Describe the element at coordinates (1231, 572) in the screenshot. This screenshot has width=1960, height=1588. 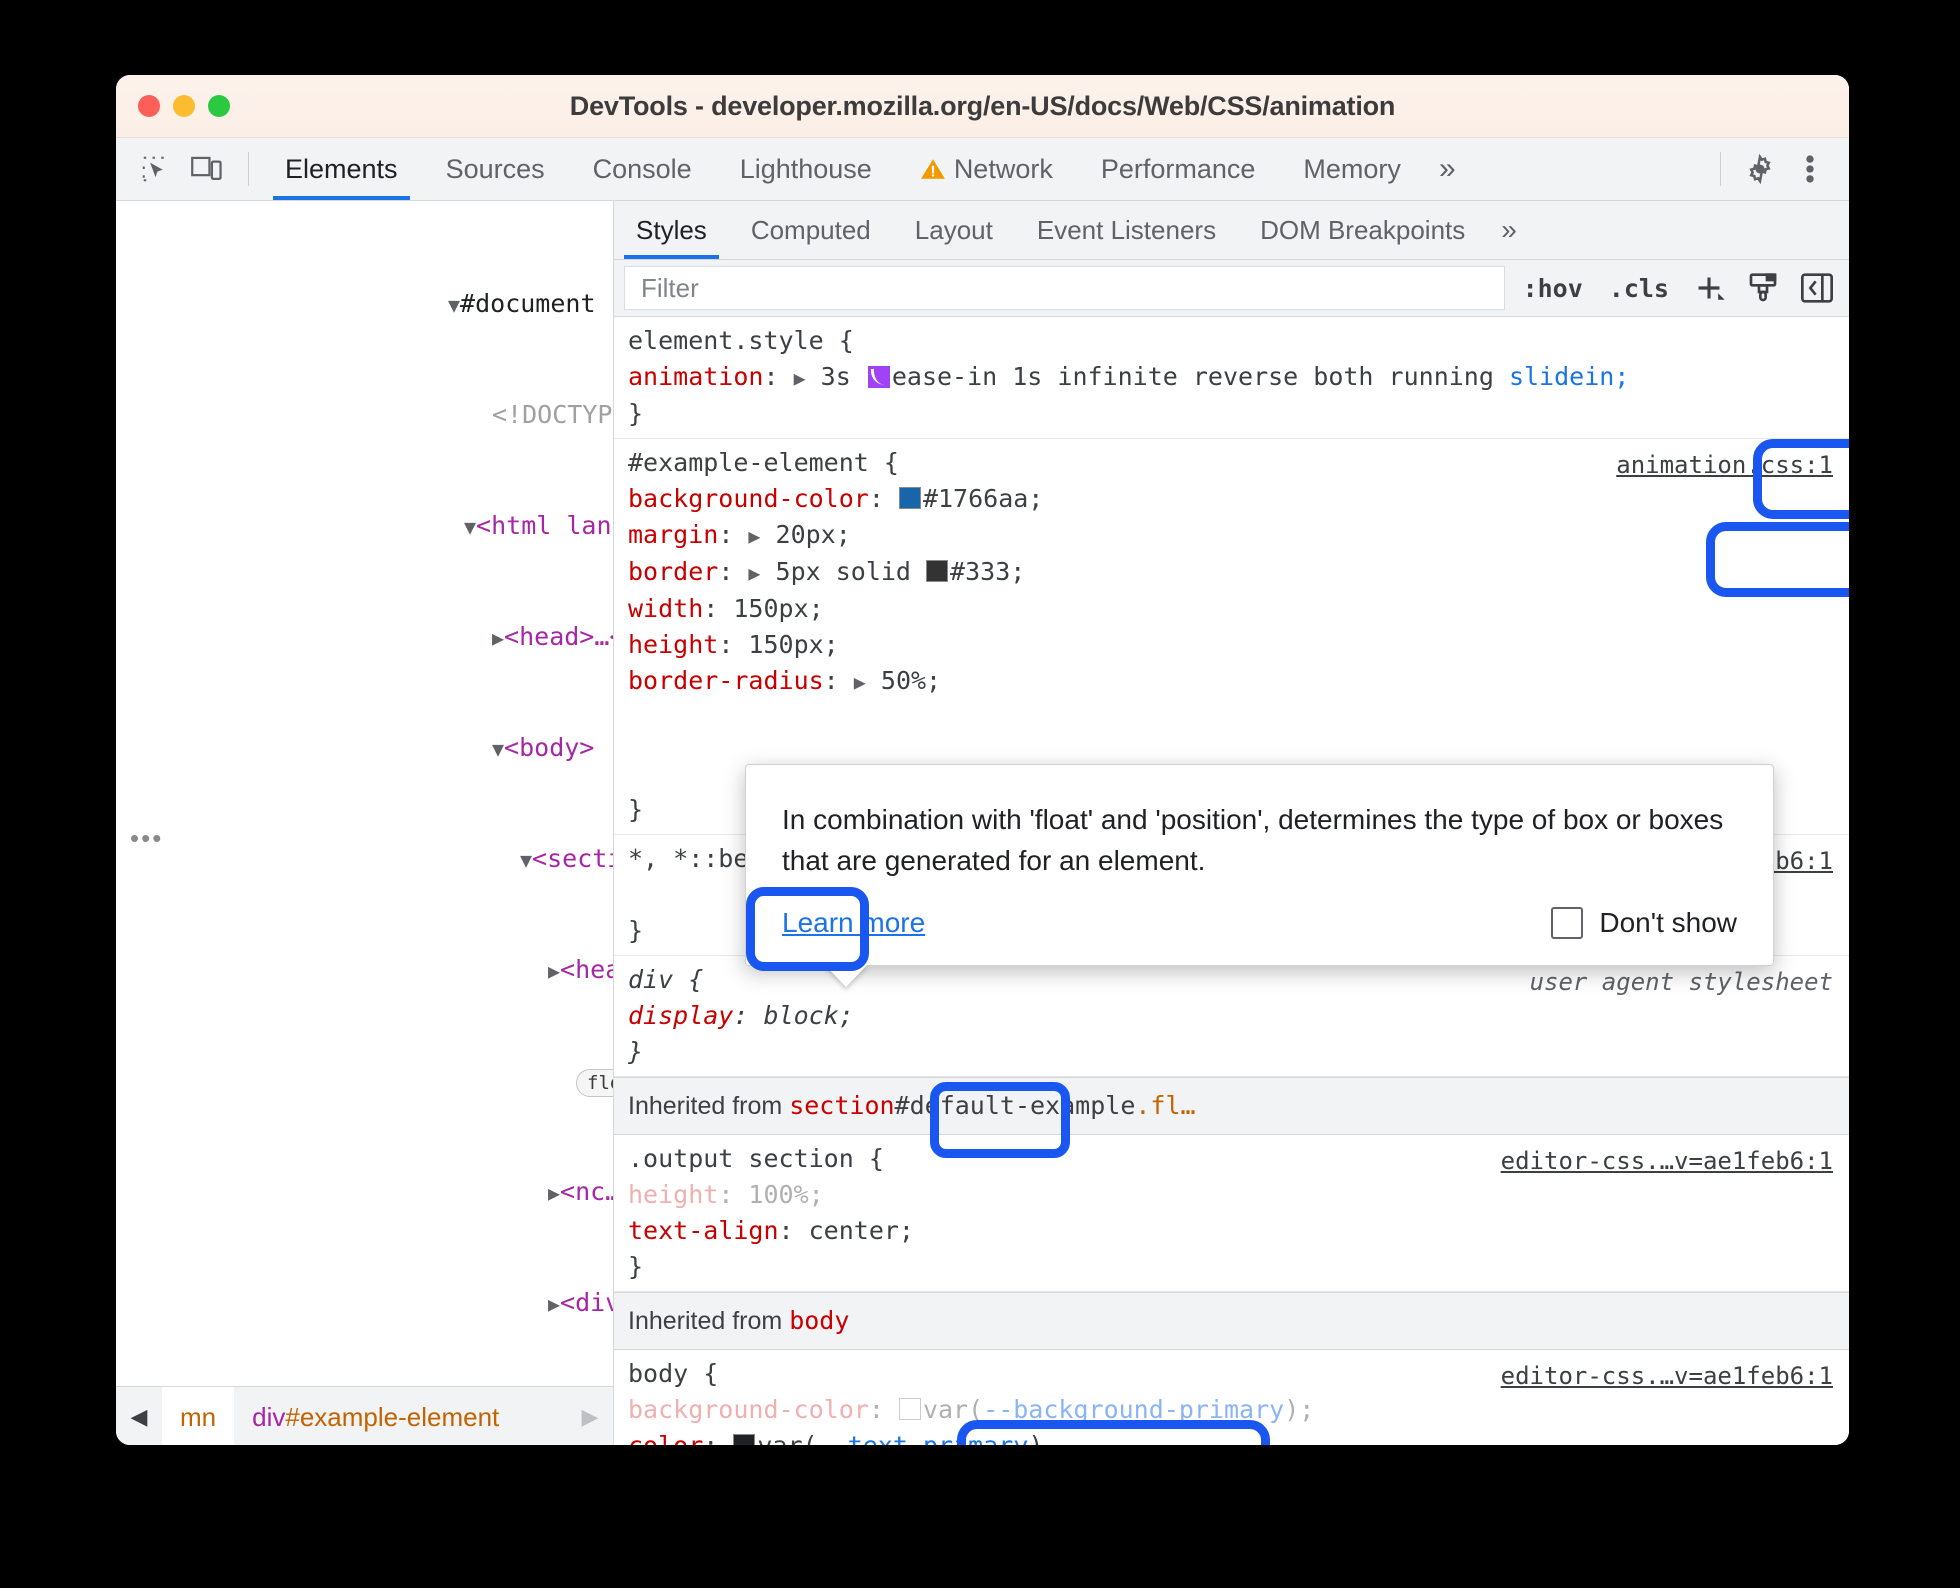
I see `declaration-border: border: ▶ 5px solid #333;` at that location.